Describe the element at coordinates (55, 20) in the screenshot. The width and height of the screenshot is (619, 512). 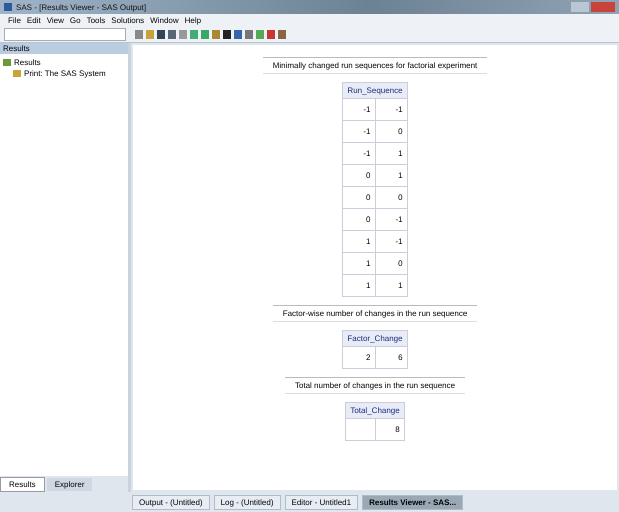
I see `menu-item: View` at that location.